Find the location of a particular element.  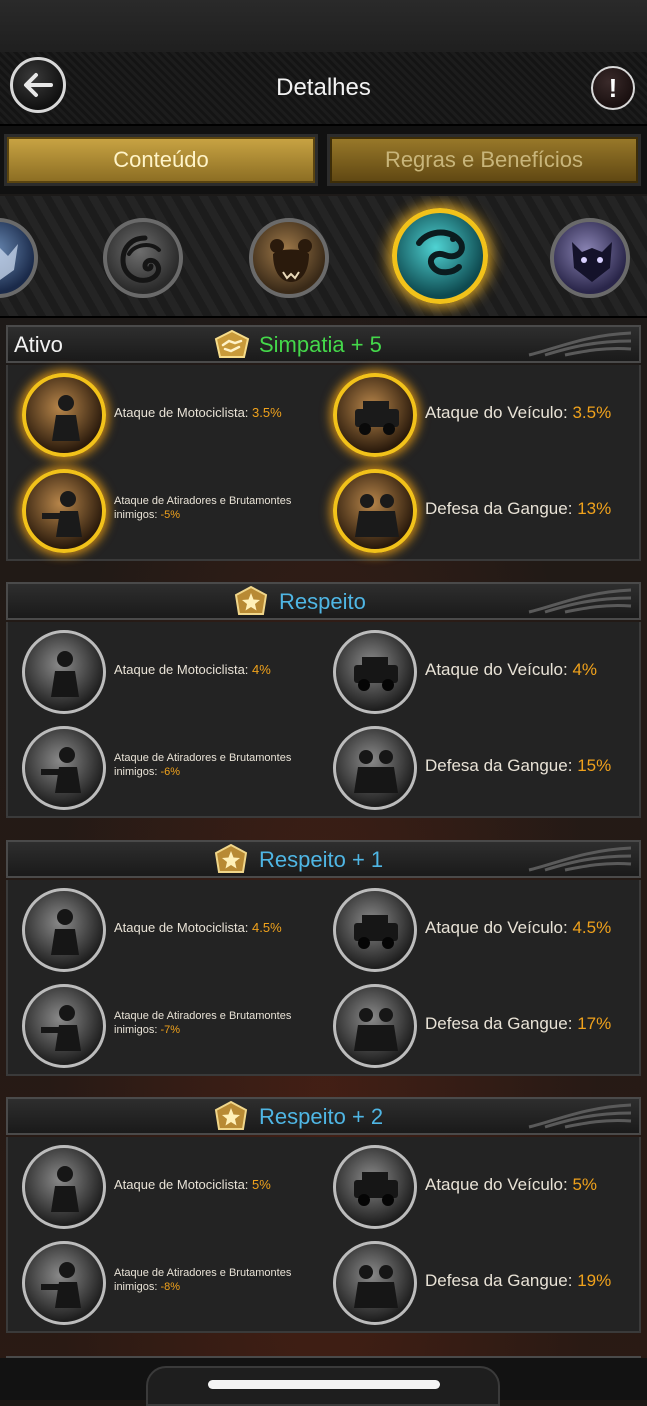

perk-text: Ataque de Motociclista: 5% is located at coordinates (192, 1184).